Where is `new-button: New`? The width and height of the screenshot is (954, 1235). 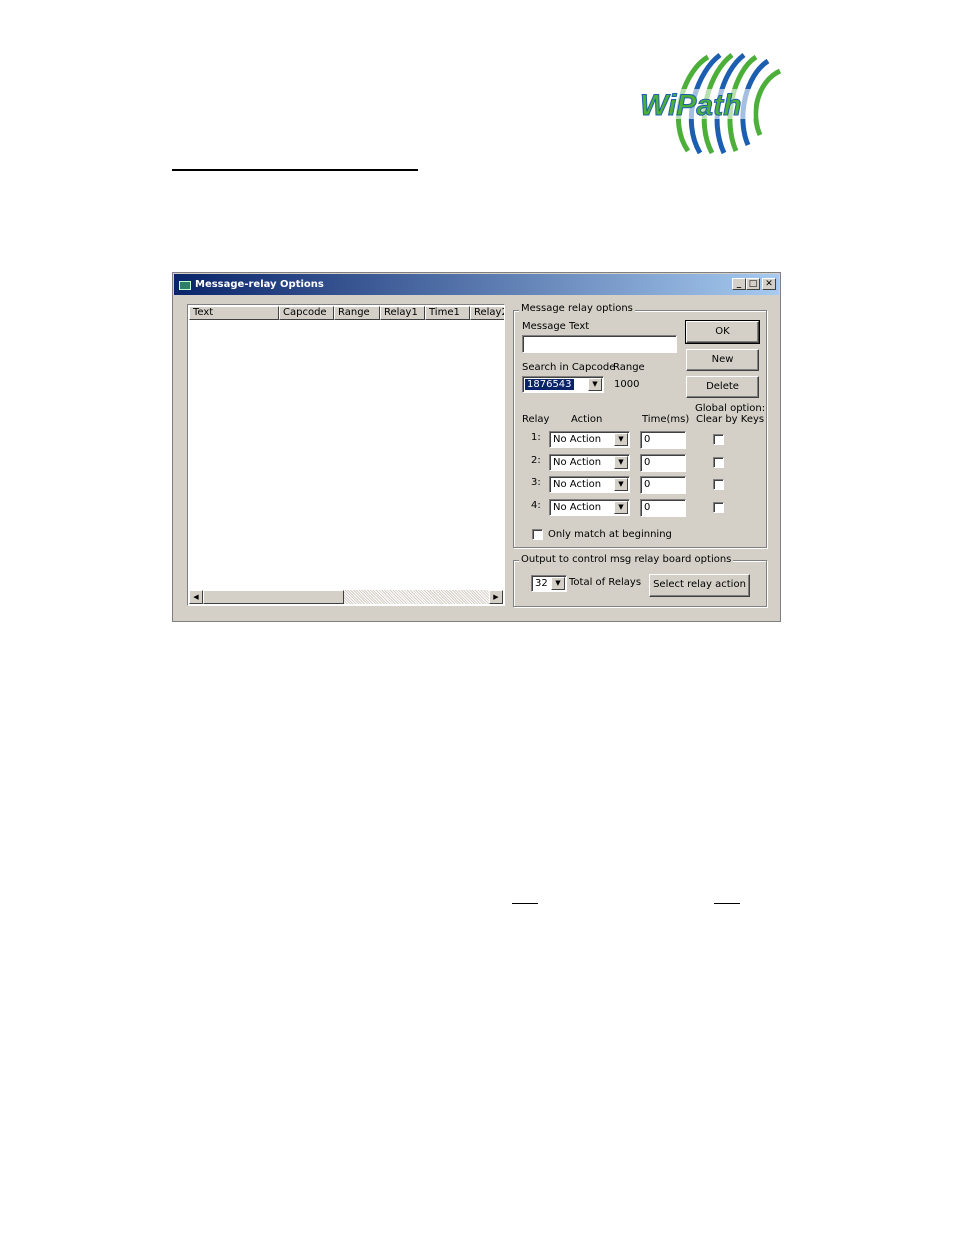
new-button: New is located at coordinates (722, 360).